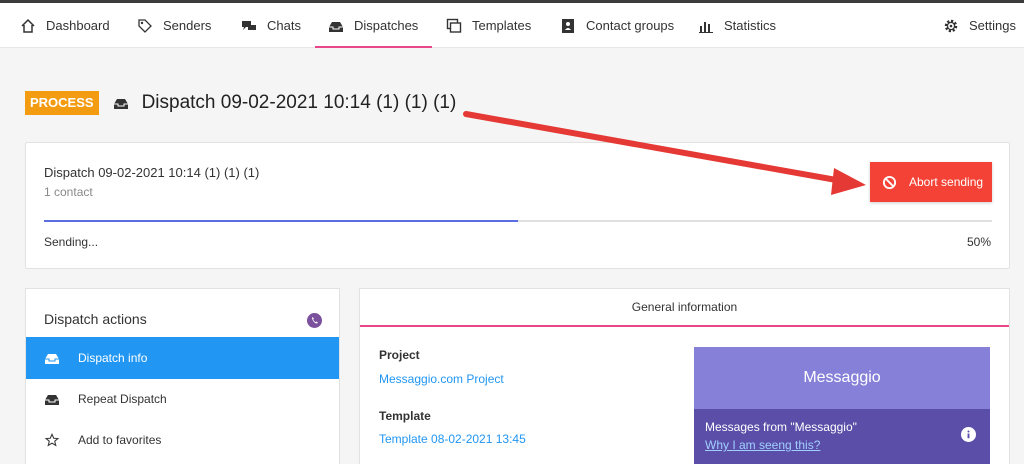 Image resolution: width=1024 pixels, height=464 pixels. What do you see at coordinates (249, 25) in the screenshot?
I see `chat-icon` at bounding box center [249, 25].